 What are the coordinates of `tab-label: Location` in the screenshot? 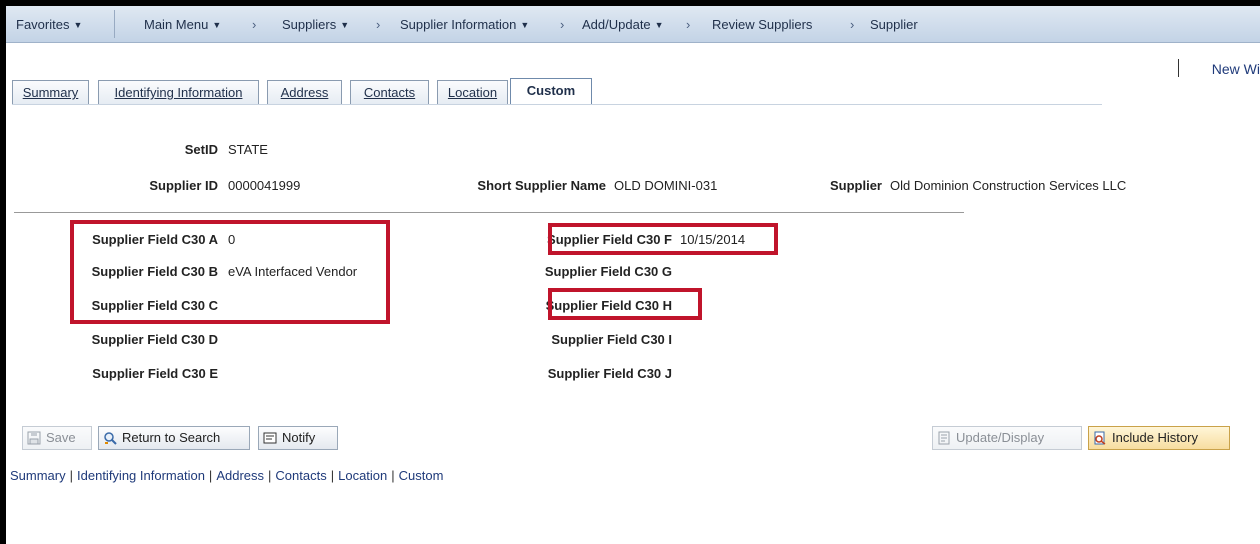 It's located at (472, 92).